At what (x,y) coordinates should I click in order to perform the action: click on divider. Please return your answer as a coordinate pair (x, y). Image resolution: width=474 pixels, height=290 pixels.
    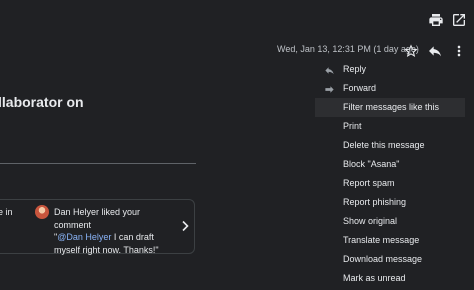
    Looking at the image, I should click on (98, 163).